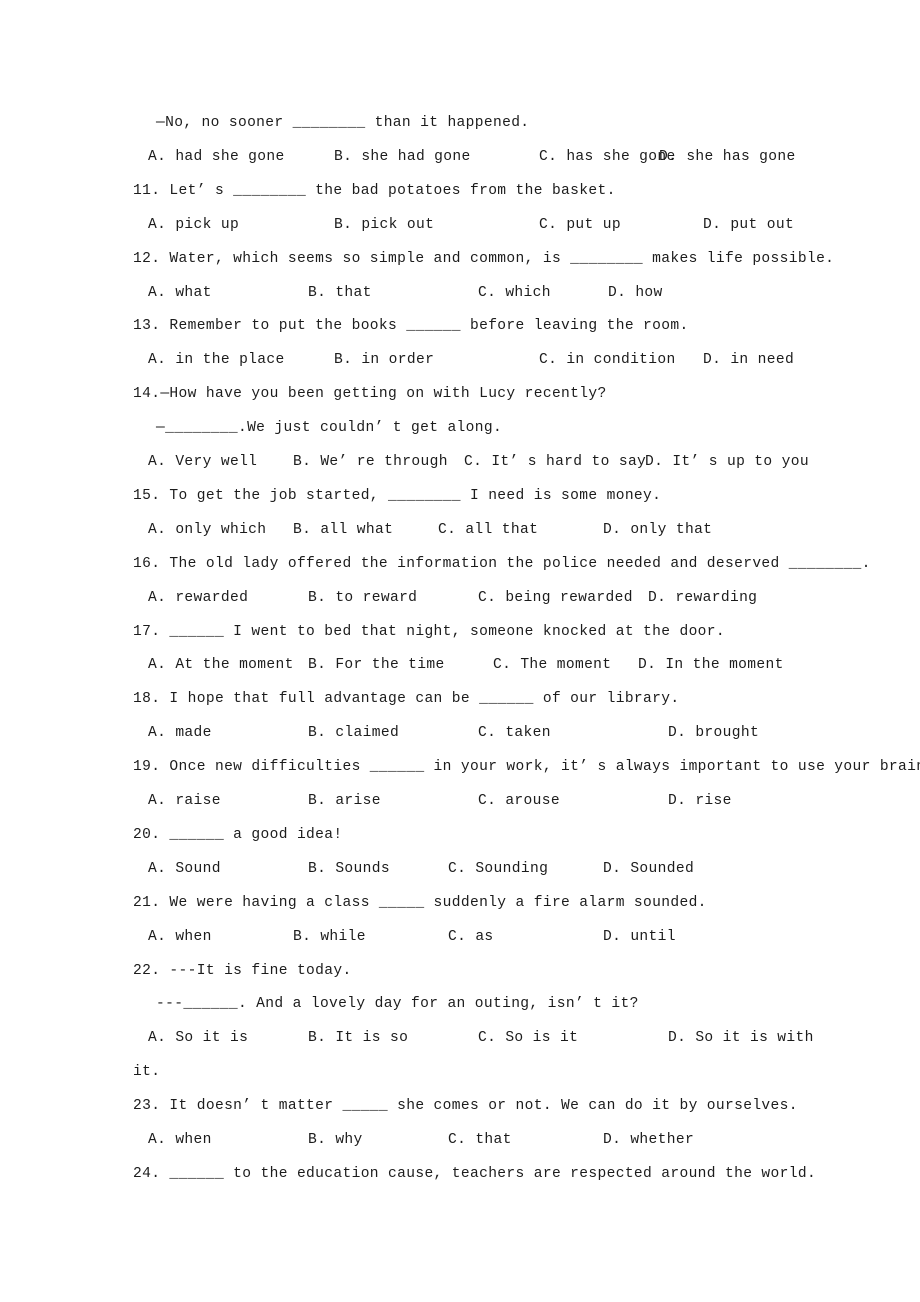 The width and height of the screenshot is (920, 1302). I want to click on option-row: A. when B. while C. as D. until, so click(498, 937).